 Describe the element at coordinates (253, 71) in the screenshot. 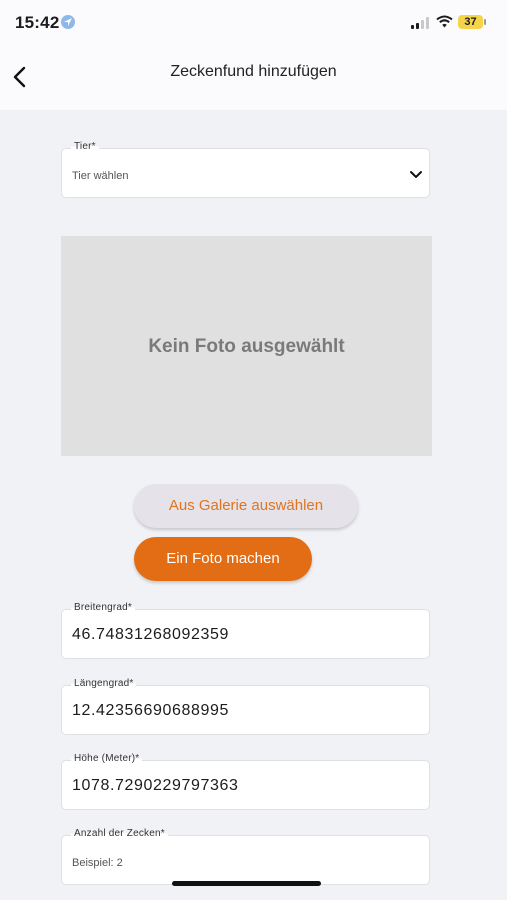

I see `page-title: Zeckenfund hinzufügen` at that location.